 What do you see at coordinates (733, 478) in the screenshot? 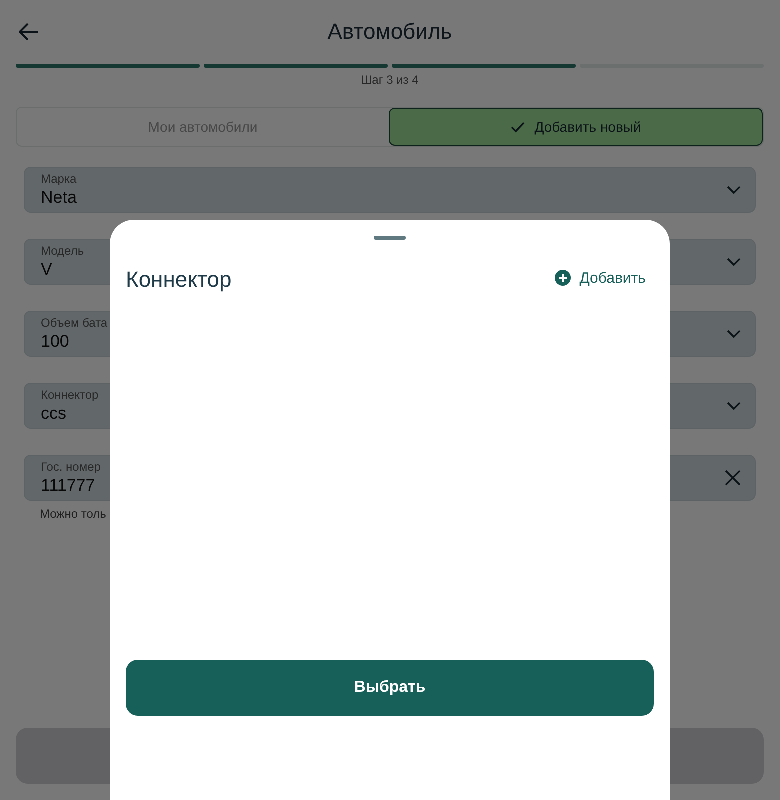
I see `close-icon` at bounding box center [733, 478].